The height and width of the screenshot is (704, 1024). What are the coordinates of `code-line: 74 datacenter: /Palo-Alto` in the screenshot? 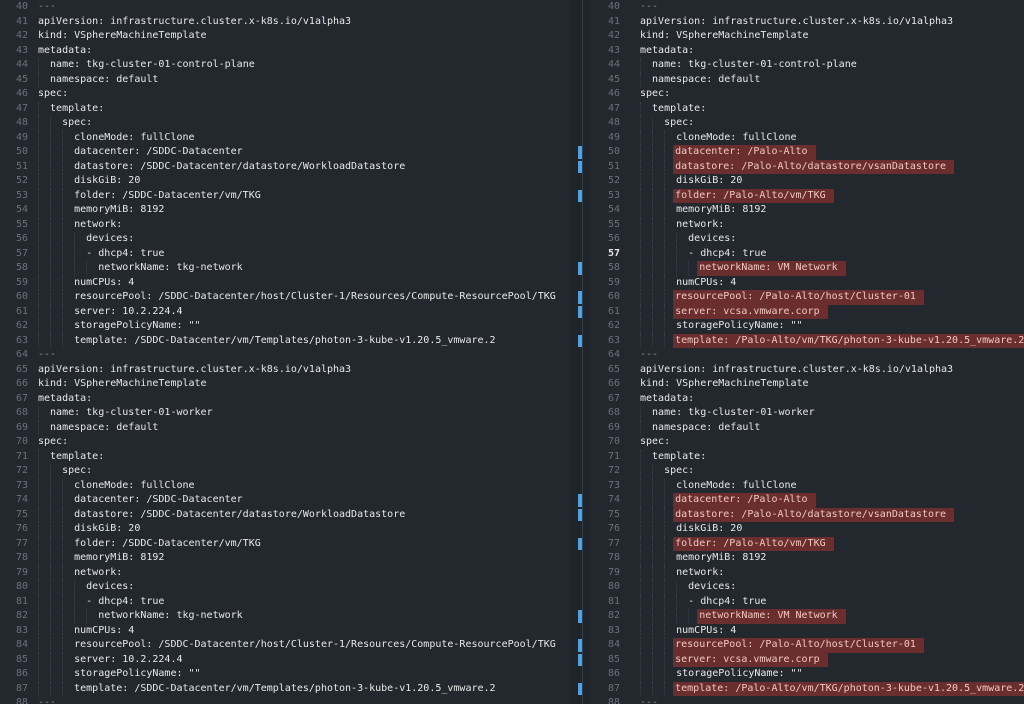 It's located at (807, 500).